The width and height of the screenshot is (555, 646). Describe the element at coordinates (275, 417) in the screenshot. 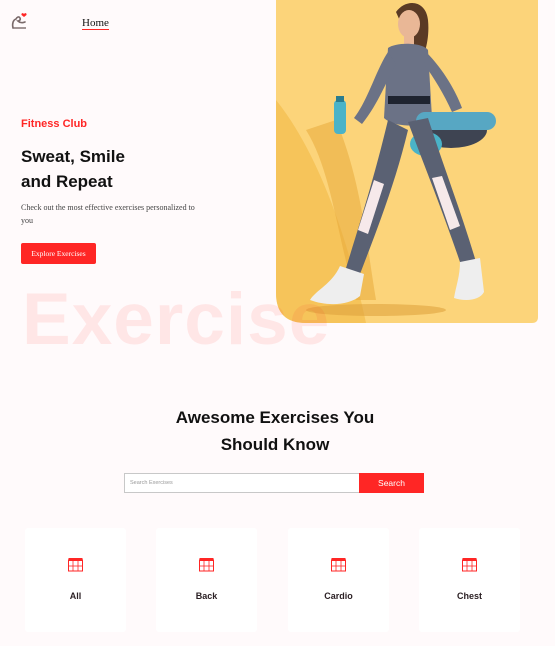

I see `exercises-title-line1: Awesome Exercises You` at that location.